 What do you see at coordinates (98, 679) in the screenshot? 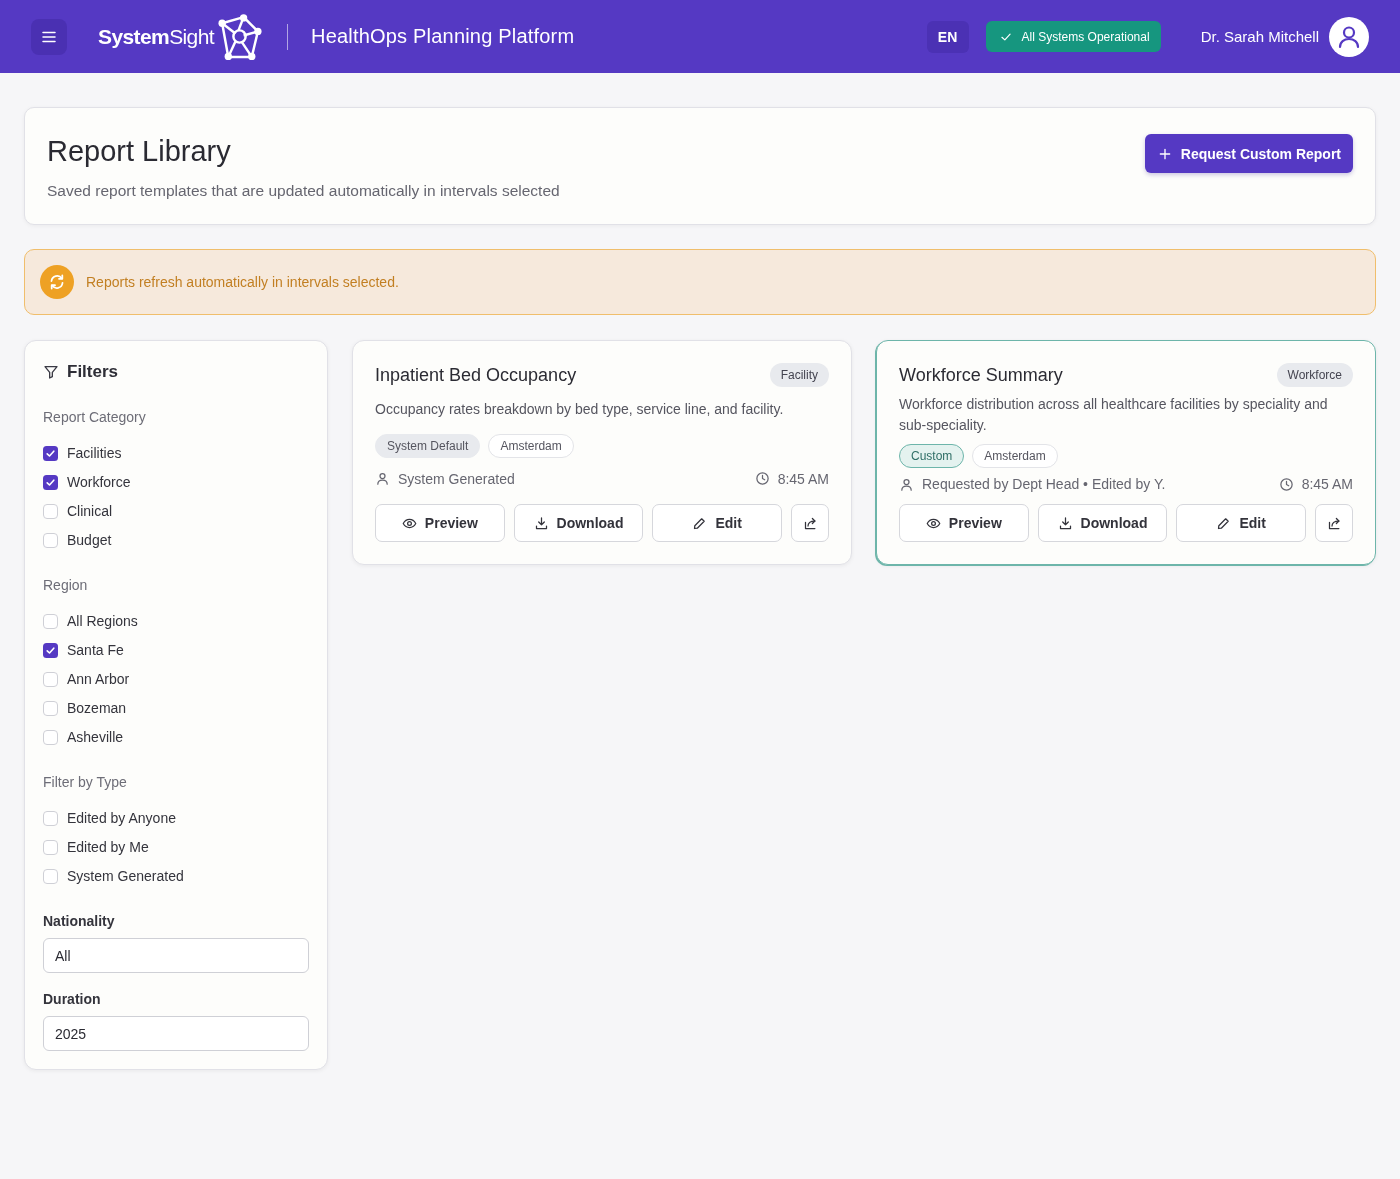
I see `checkbox-label: Ann Arbor` at bounding box center [98, 679].